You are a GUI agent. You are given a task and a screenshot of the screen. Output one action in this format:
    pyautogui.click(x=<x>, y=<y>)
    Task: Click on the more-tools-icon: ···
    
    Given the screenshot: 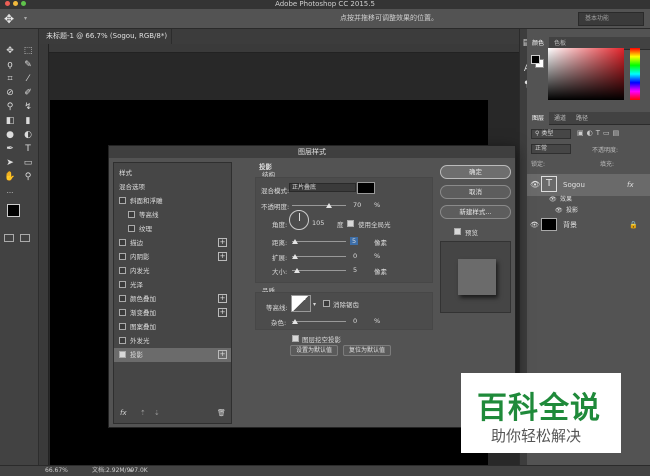 What is the action you would take?
    pyautogui.click(x=10, y=193)
    